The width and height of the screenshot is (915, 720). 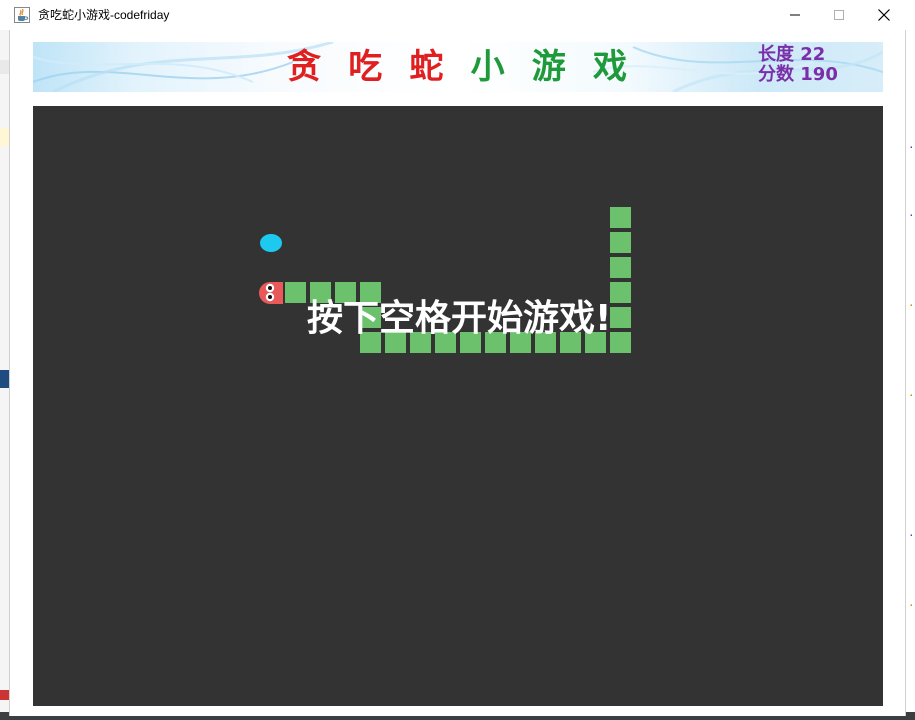 What do you see at coordinates (104, 15) in the screenshot?
I see `window-title: 贪吃蛇小游戏-codefriday` at bounding box center [104, 15].